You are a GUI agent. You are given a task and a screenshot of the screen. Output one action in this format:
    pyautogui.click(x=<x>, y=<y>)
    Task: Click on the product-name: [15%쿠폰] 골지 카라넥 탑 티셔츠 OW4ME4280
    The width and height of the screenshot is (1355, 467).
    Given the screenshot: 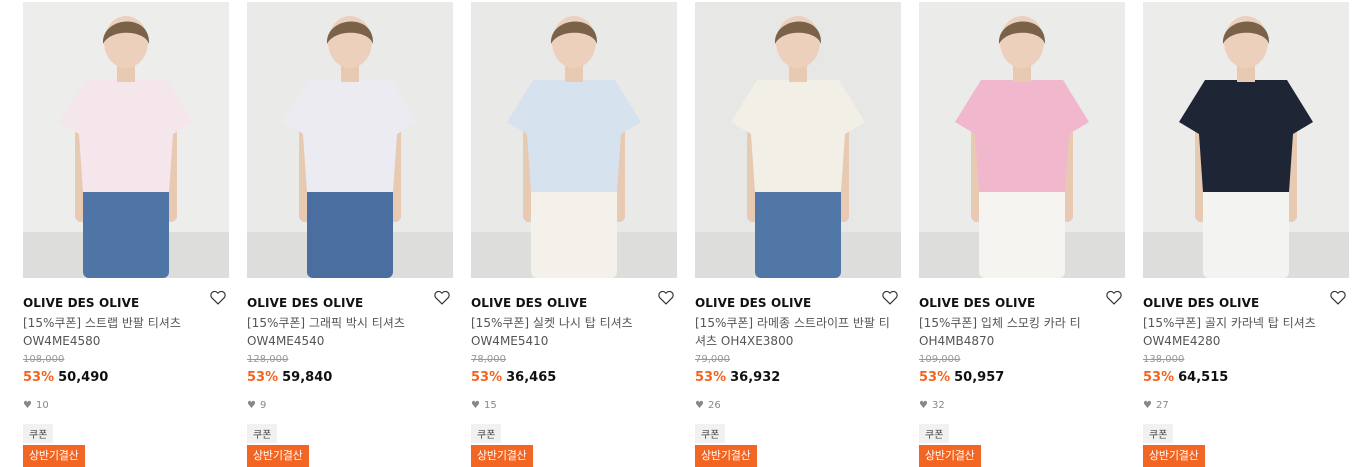 What is the action you would take?
    pyautogui.click(x=1243, y=332)
    